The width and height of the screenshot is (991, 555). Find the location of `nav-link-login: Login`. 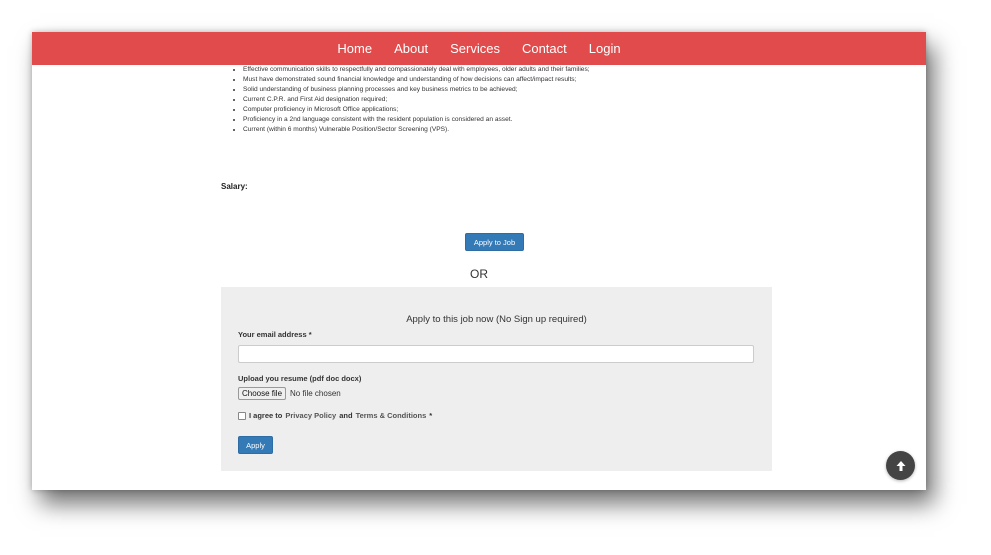

nav-link-login: Login is located at coordinates (605, 48).